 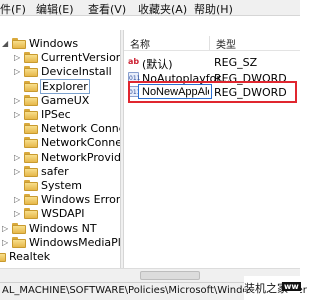 I want to click on tree-item-label: safer, so click(x=55, y=171).